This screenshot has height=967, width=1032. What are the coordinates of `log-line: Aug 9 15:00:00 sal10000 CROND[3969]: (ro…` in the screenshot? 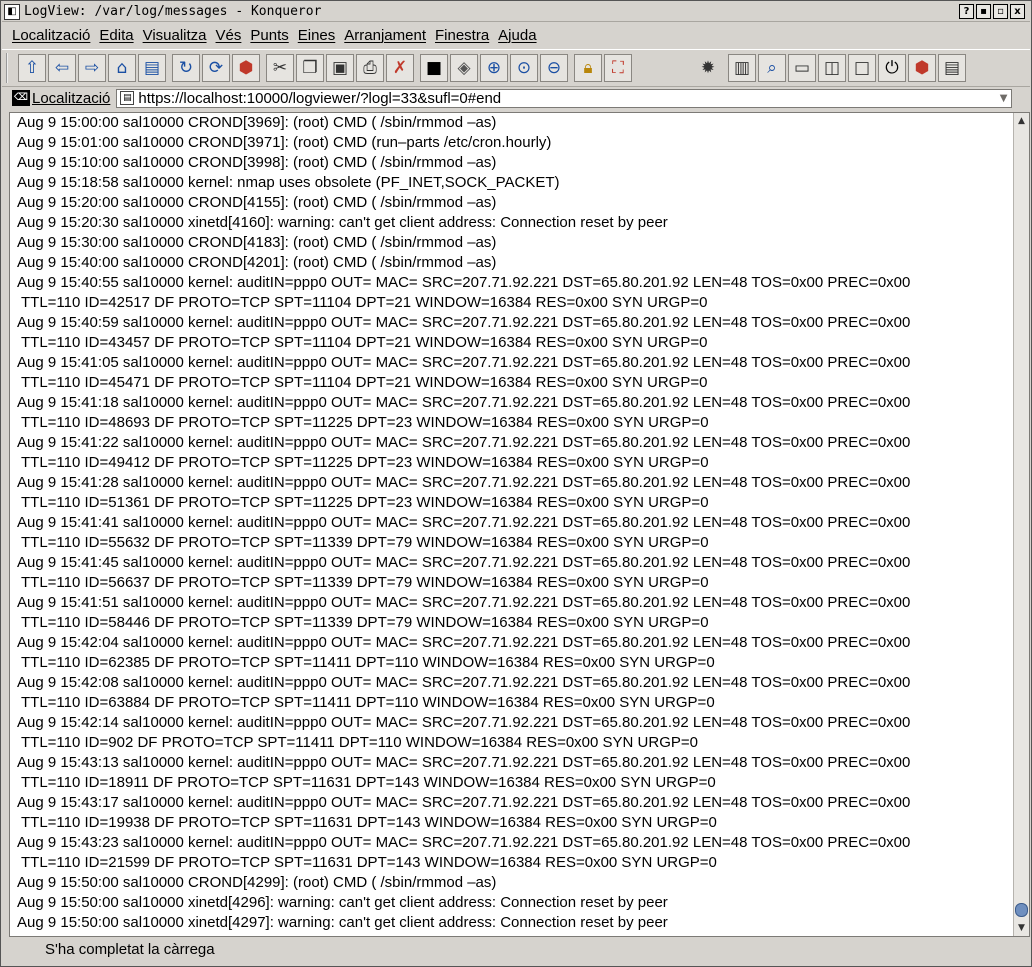 It's located at (257, 122).